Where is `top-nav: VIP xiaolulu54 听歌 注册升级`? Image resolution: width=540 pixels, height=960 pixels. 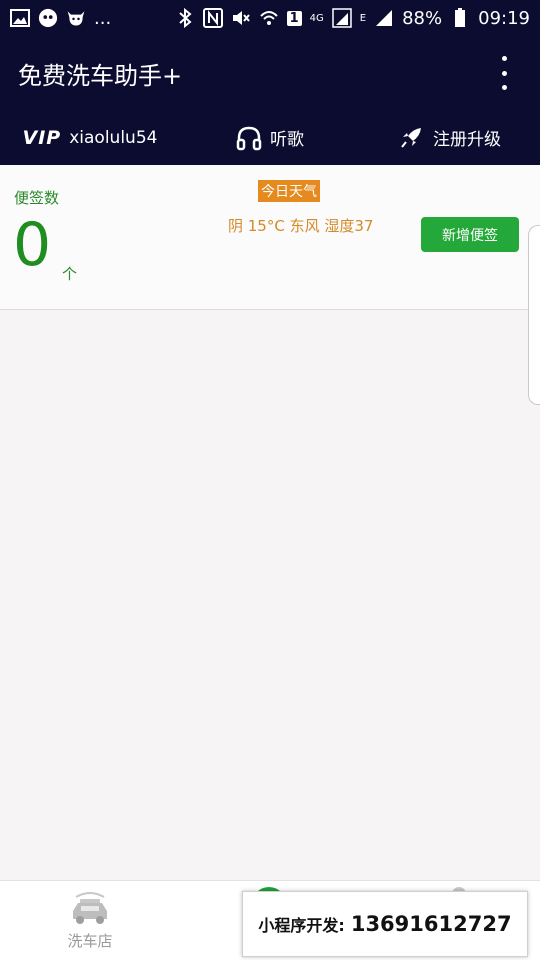
top-nav: VIP xiaolulu54 听歌 注册升级 is located at coordinates (270, 137).